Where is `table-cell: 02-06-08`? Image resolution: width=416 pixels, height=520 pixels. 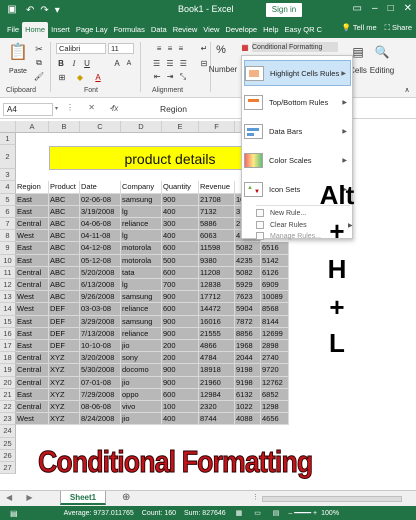 table-cell: 02-06-08 is located at coordinates (100, 199).